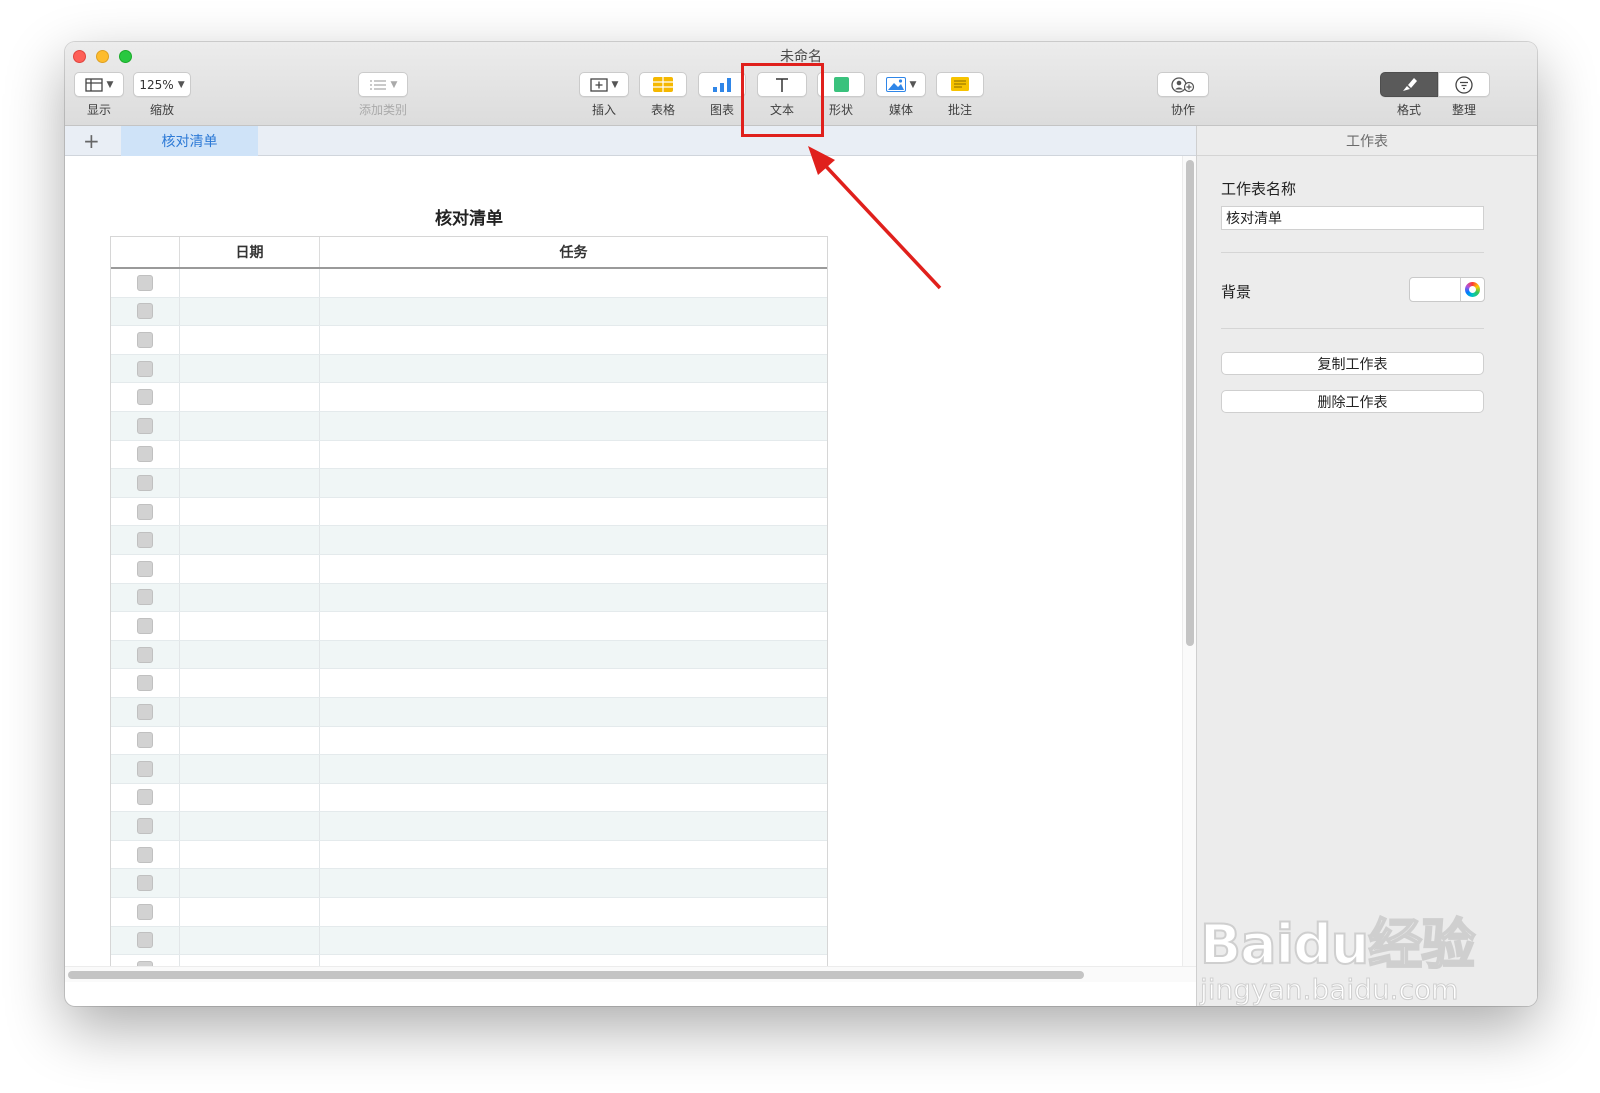  I want to click on watermark-logo: Baidu经验, so click(1337, 944).